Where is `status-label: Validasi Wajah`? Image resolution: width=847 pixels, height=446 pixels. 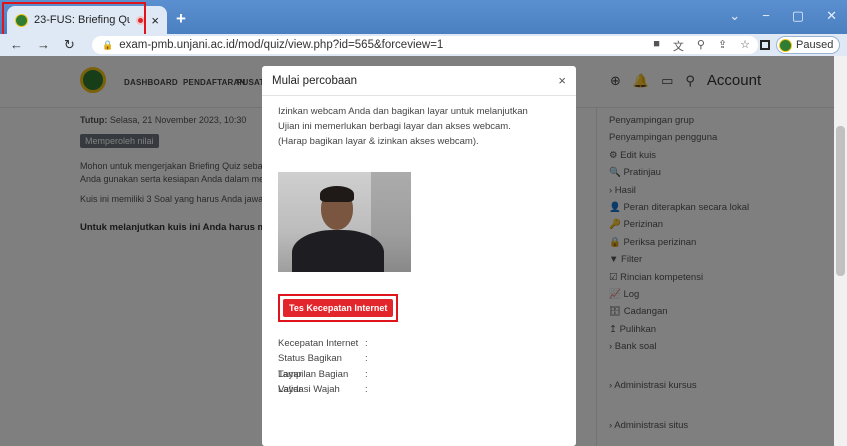
status-label: Validasi Wajah is located at coordinates (309, 390).